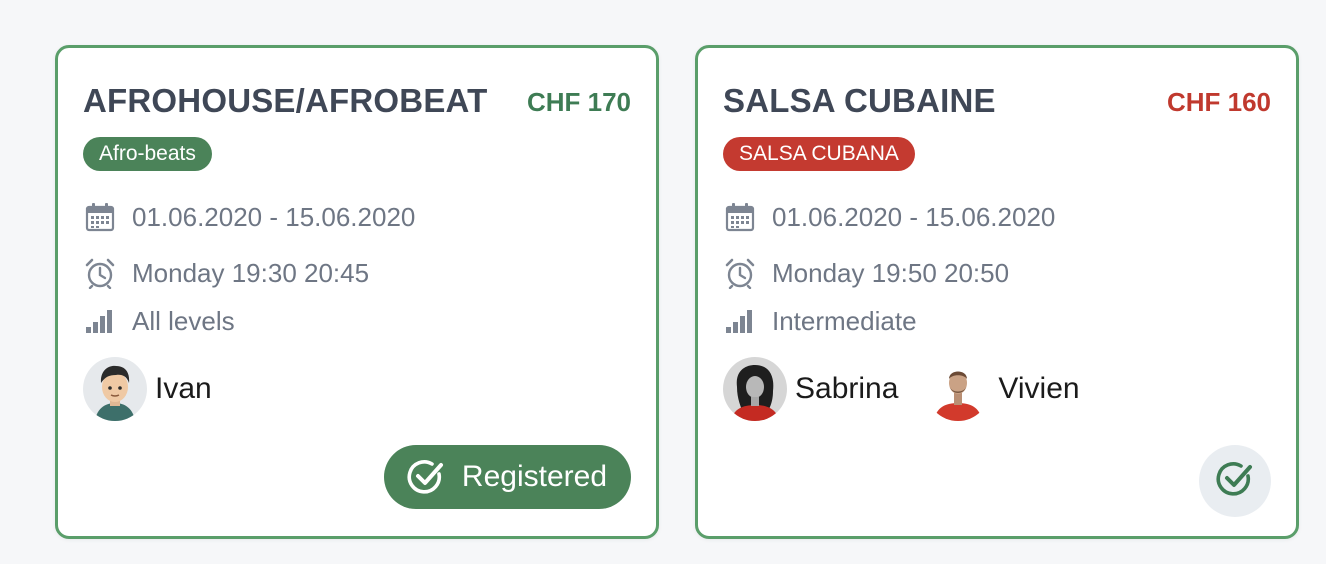 This screenshot has width=1326, height=564. I want to click on teachers-list: Ivan, so click(161, 389).